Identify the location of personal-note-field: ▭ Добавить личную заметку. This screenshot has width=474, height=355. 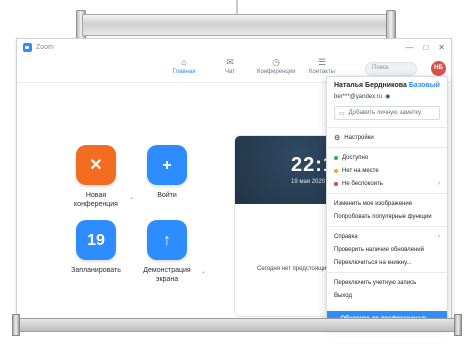
(387, 113).